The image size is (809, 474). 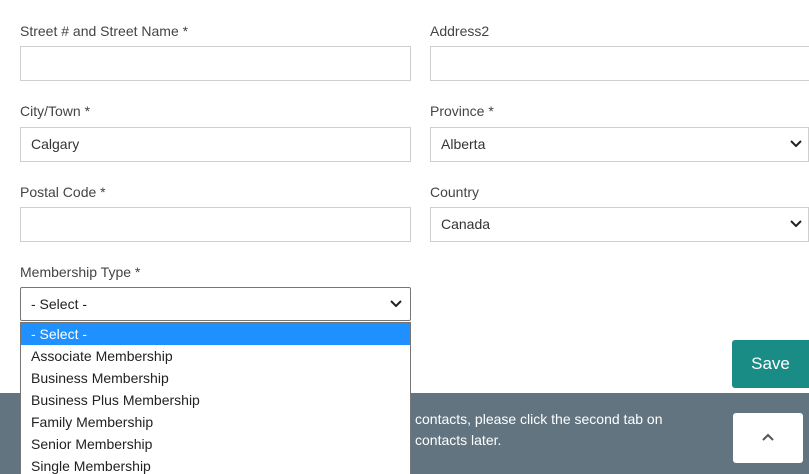 What do you see at coordinates (619, 63) in the screenshot?
I see `address2-input` at bounding box center [619, 63].